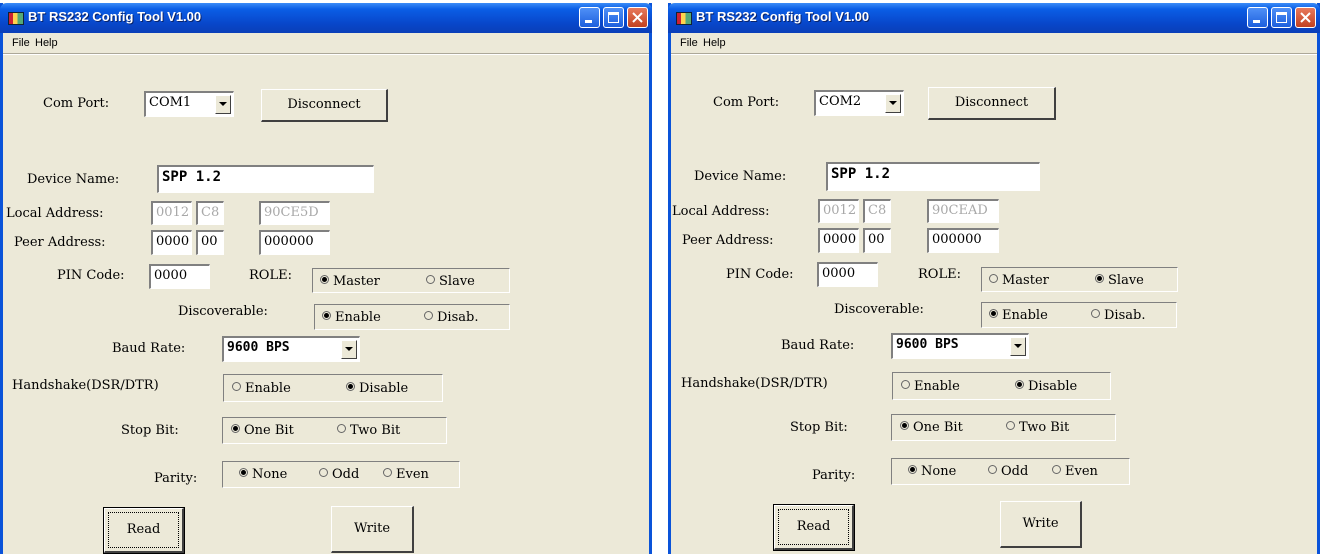 The height and width of the screenshot is (554, 1320). I want to click on peer-address-label: Peer Address:, so click(60, 242).